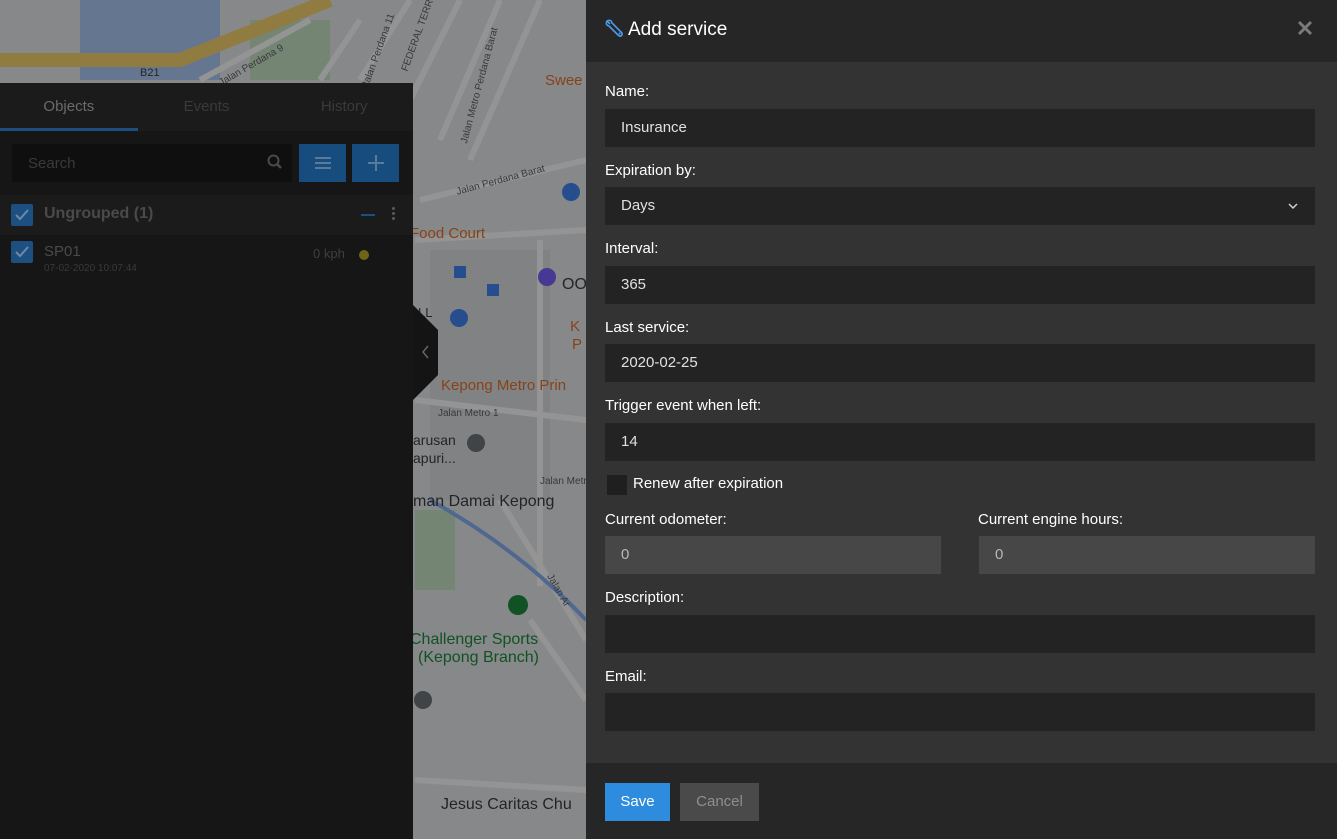  I want to click on dialog-title: Add service, so click(678, 29).